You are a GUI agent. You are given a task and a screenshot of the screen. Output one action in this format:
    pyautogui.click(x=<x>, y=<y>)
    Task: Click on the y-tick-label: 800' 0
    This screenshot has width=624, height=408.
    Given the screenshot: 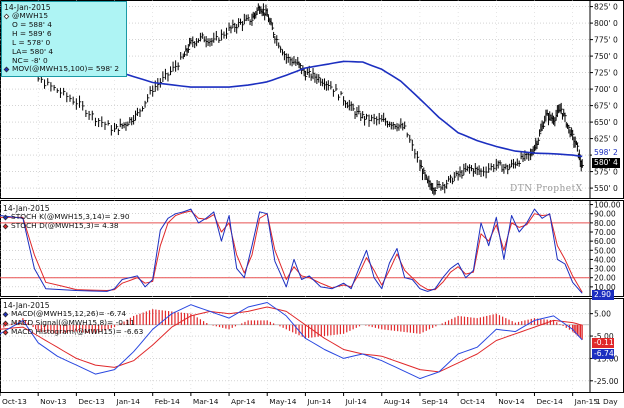 What is the action you would take?
    pyautogui.click(x=606, y=23)
    